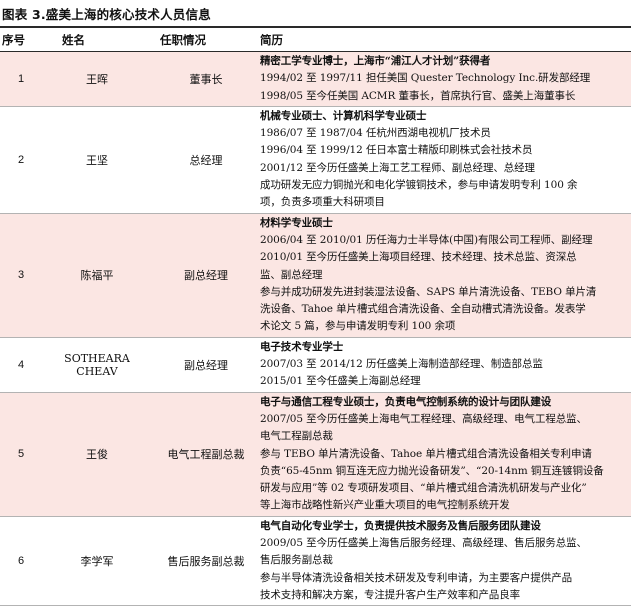 The width and height of the screenshot is (631, 606). I want to click on person-role: 电气工程副总裁, so click(206, 454).